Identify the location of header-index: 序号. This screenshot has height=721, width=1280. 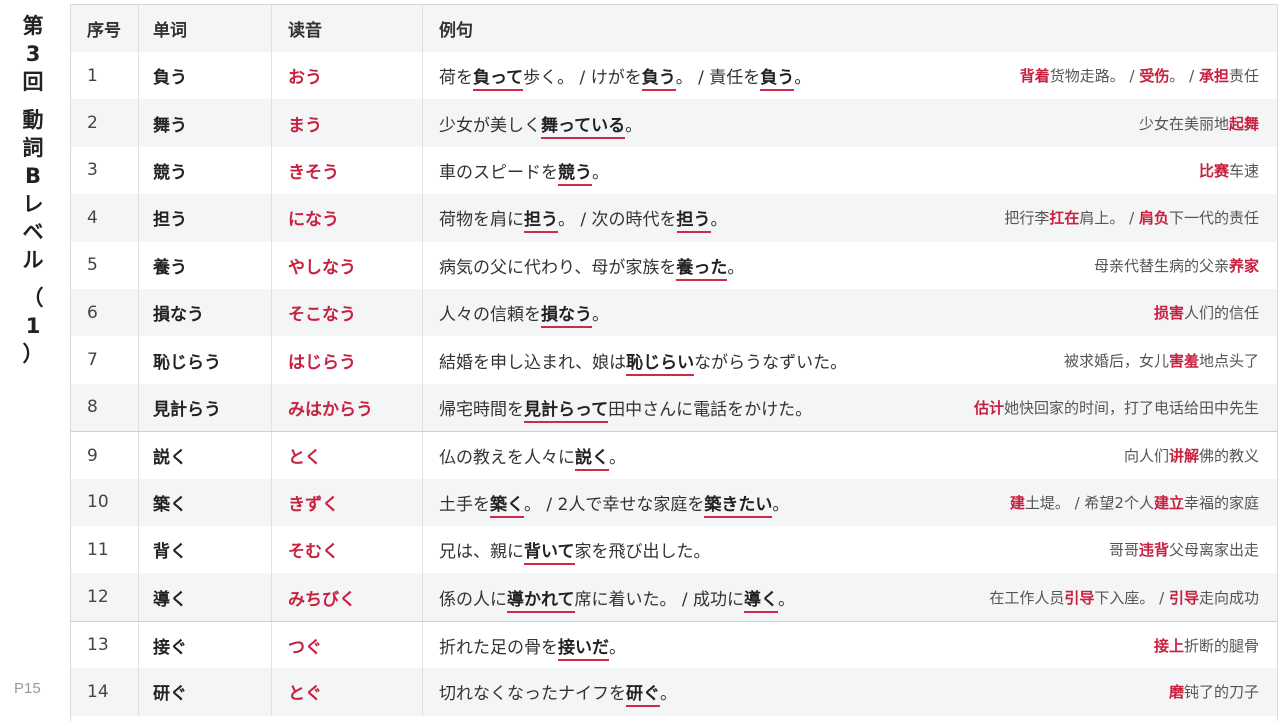
(105, 28).